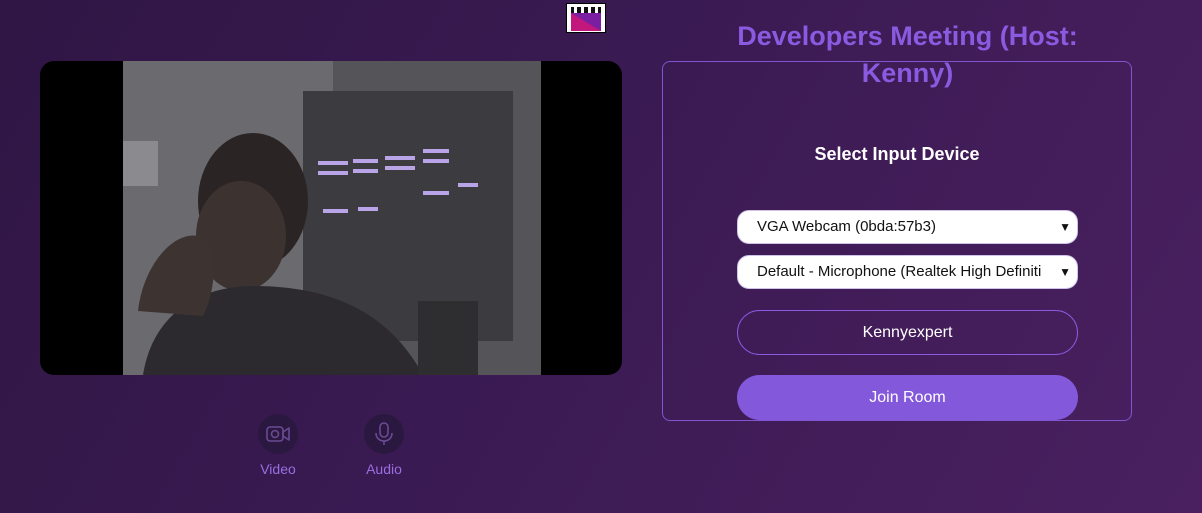 Image resolution: width=1202 pixels, height=513 pixels. I want to click on microphone-icon, so click(384, 433).